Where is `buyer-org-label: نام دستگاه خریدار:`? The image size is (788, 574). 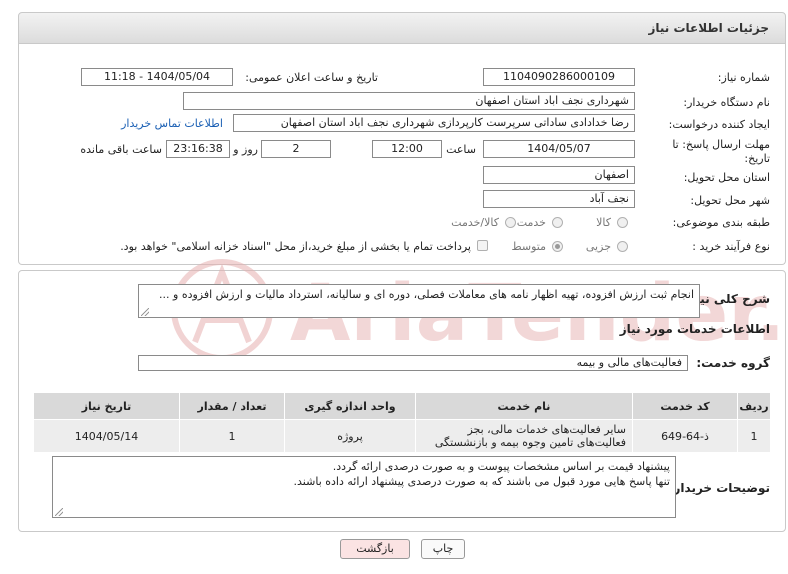
buyer-org-label: نام دستگاه خریدار: is located at coordinates (726, 102).